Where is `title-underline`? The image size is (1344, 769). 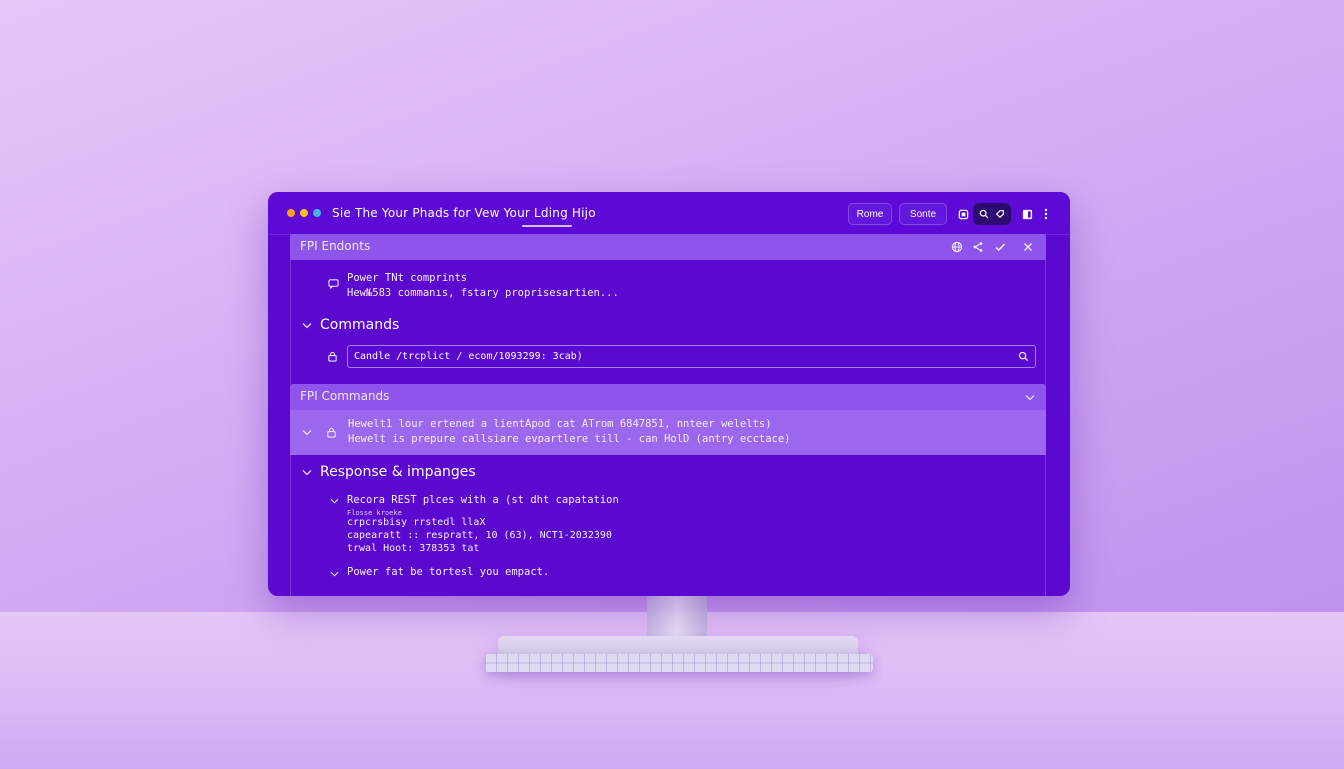 title-underline is located at coordinates (547, 226).